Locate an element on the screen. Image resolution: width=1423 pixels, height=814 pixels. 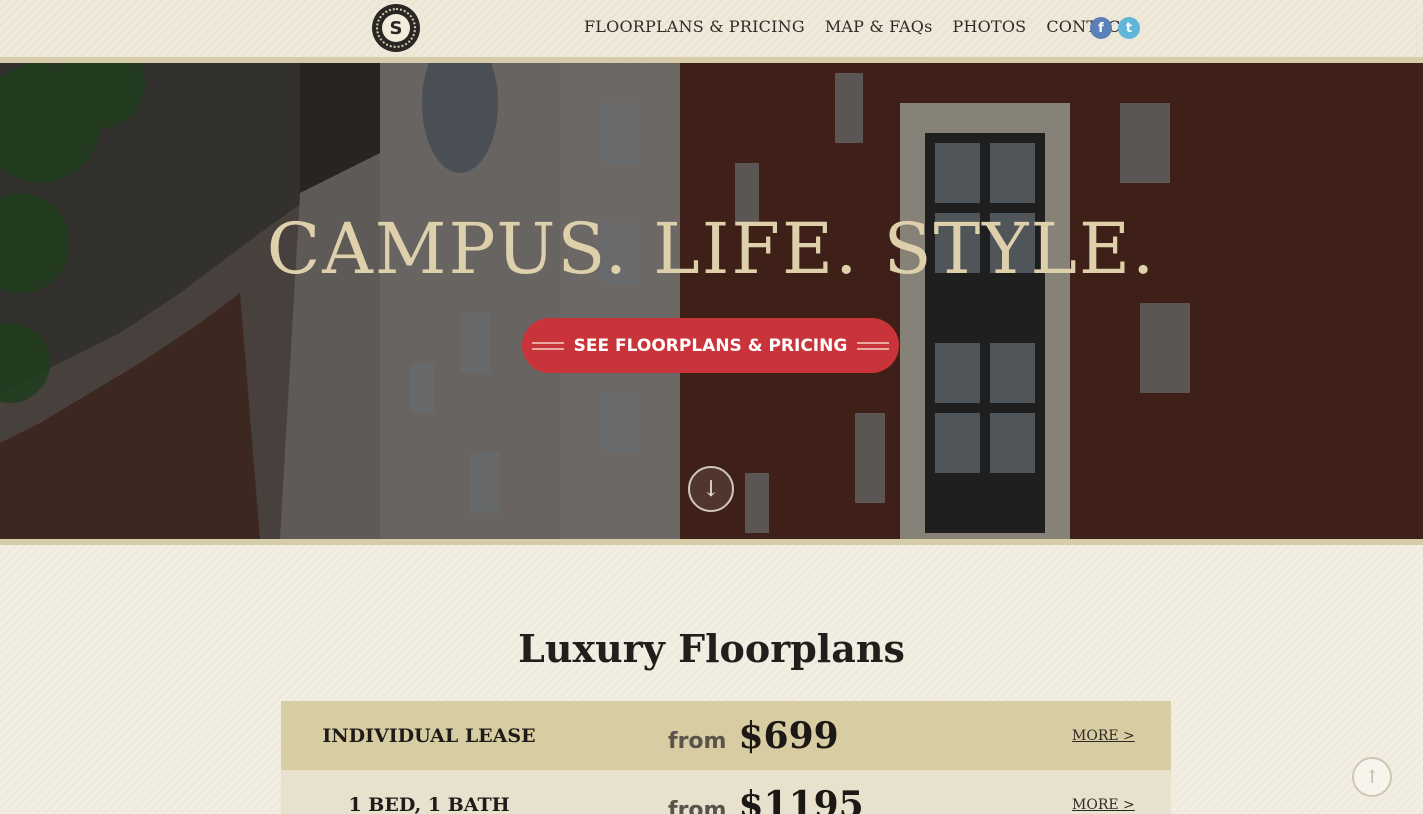
plan-name: 1 BED, 1 BATH is located at coordinates (429, 803).